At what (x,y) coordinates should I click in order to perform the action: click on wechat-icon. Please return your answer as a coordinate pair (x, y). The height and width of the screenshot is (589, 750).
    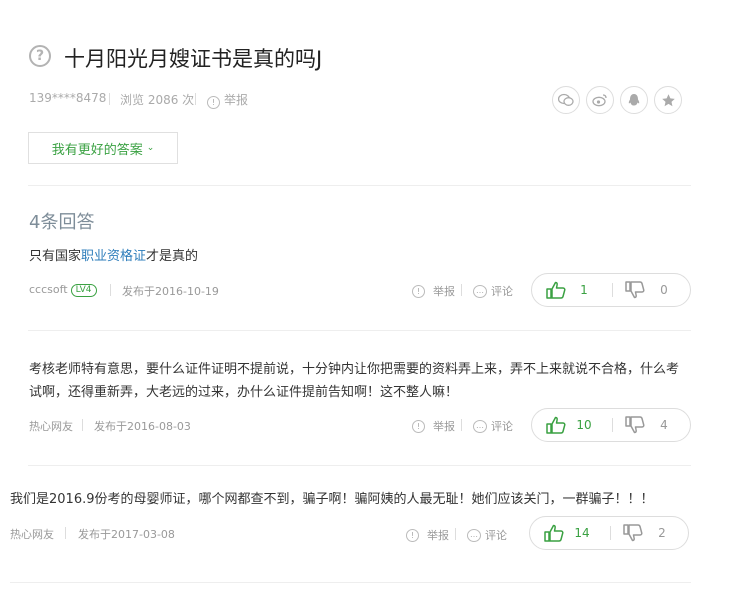
    Looking at the image, I should click on (566, 99).